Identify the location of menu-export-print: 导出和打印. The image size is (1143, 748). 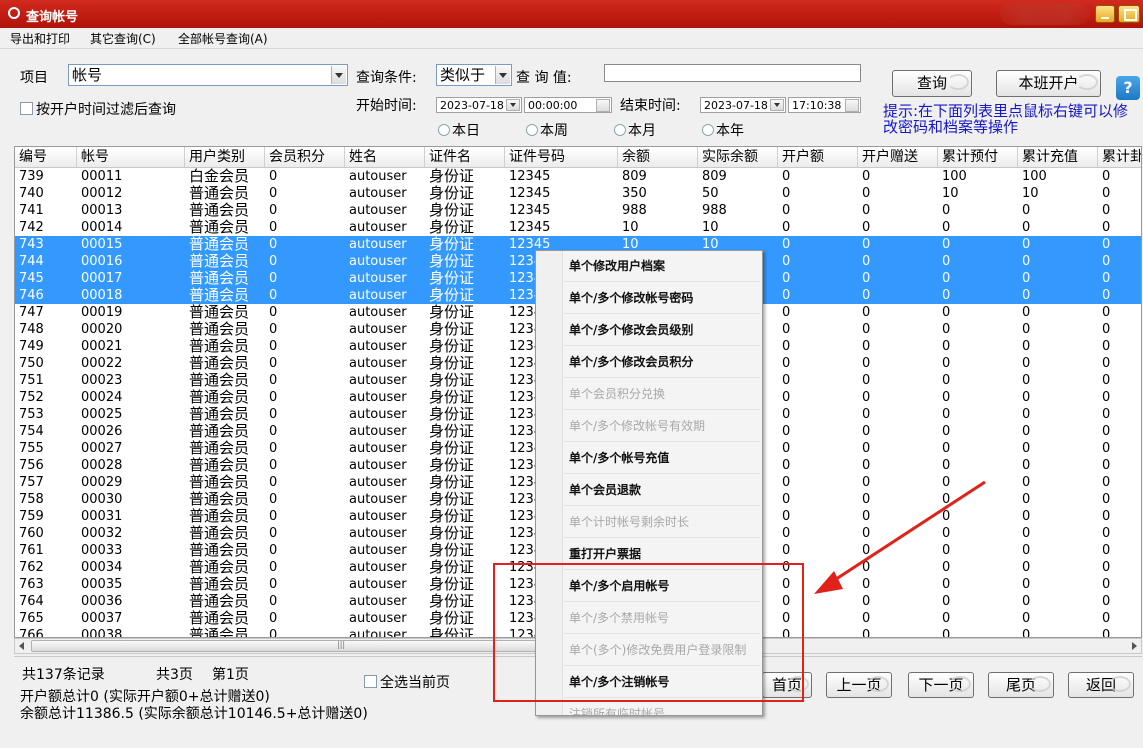
(40, 38).